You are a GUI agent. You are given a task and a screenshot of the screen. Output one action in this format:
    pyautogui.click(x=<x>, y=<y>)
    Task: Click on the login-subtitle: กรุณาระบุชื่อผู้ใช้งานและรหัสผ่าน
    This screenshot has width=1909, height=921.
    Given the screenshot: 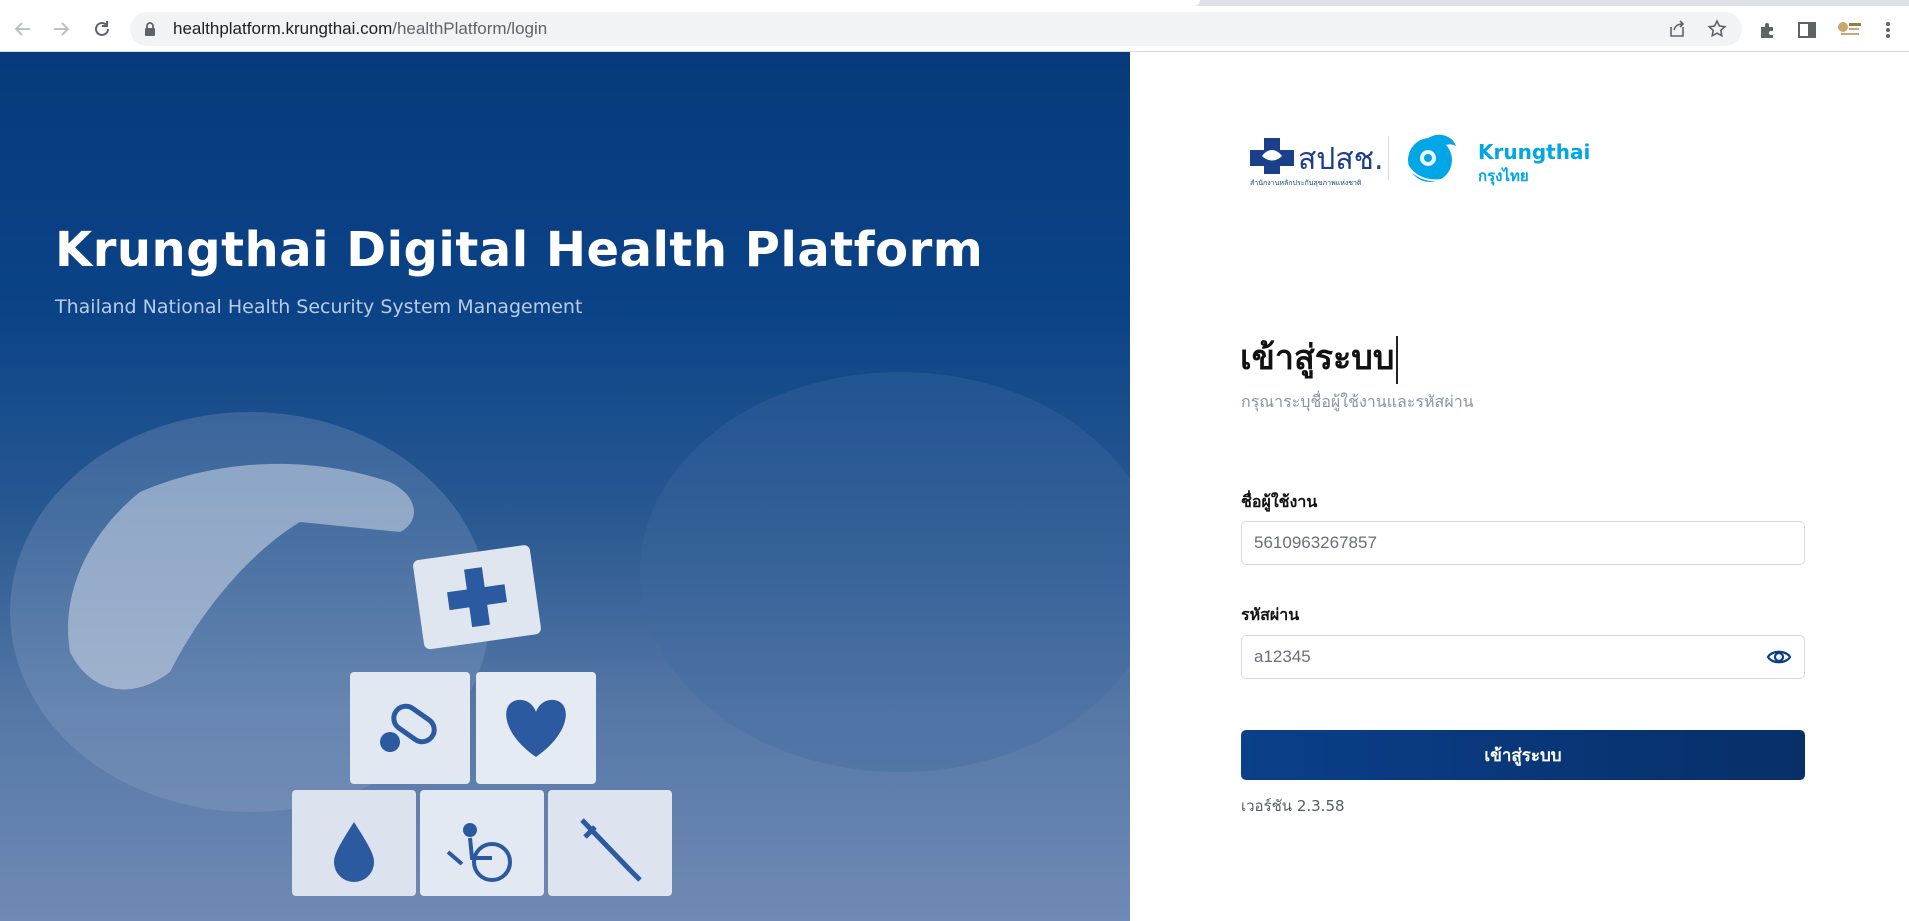 What is the action you would take?
    pyautogui.click(x=1357, y=401)
    